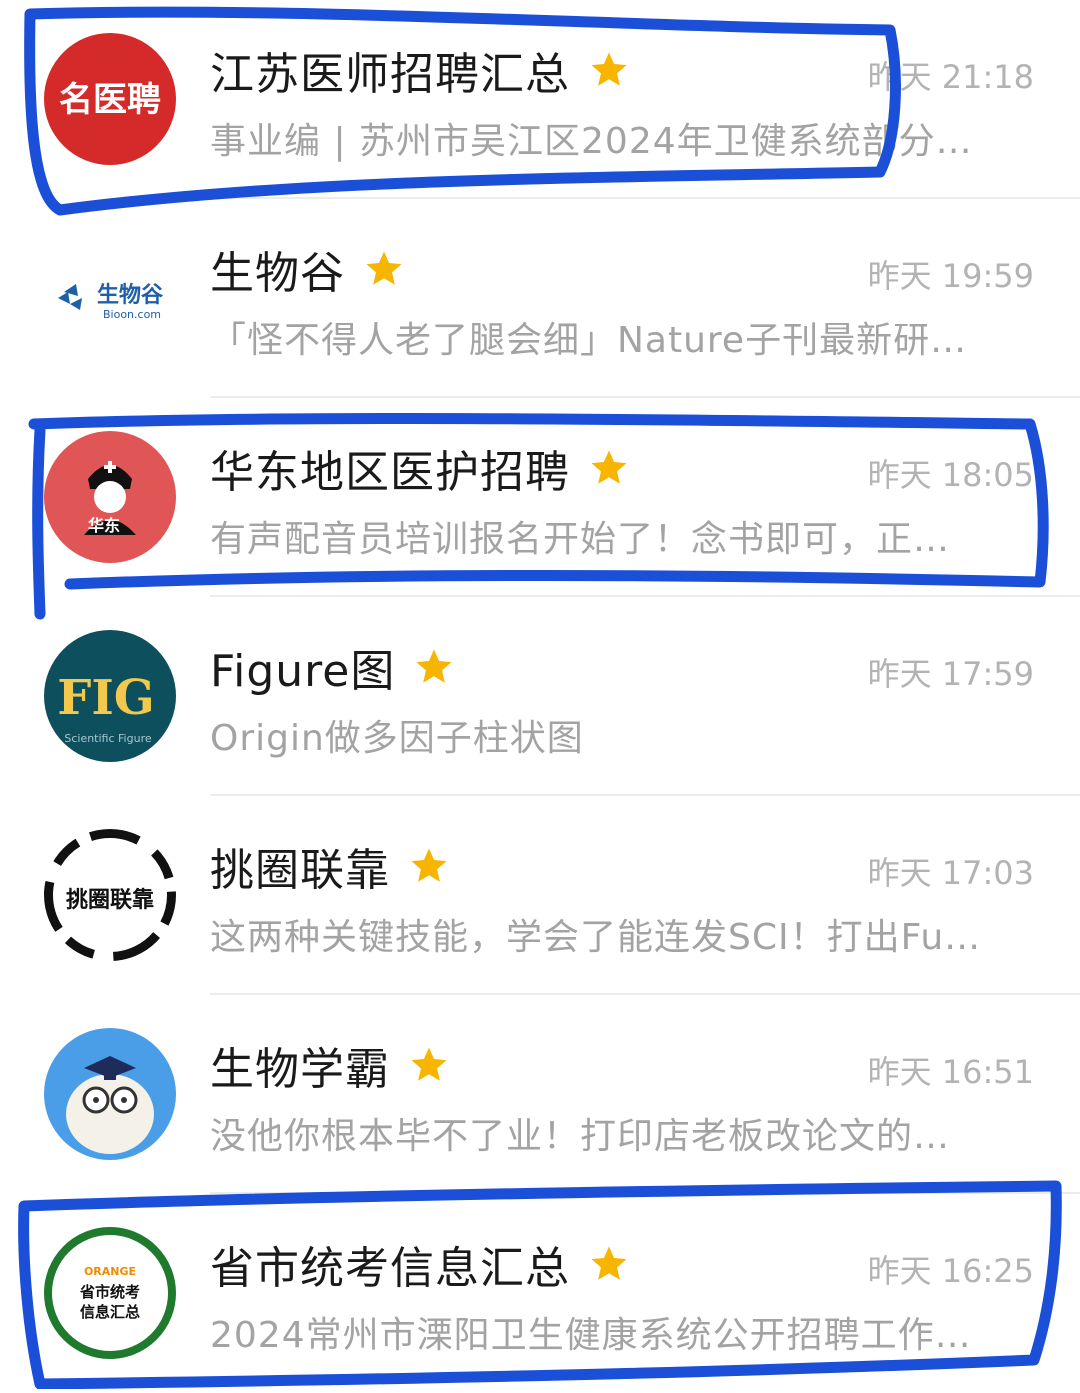 The image size is (1080, 1393). Describe the element at coordinates (110, 1271) in the screenshot. I see `avatar-logo-subtext: ORANGE` at that location.